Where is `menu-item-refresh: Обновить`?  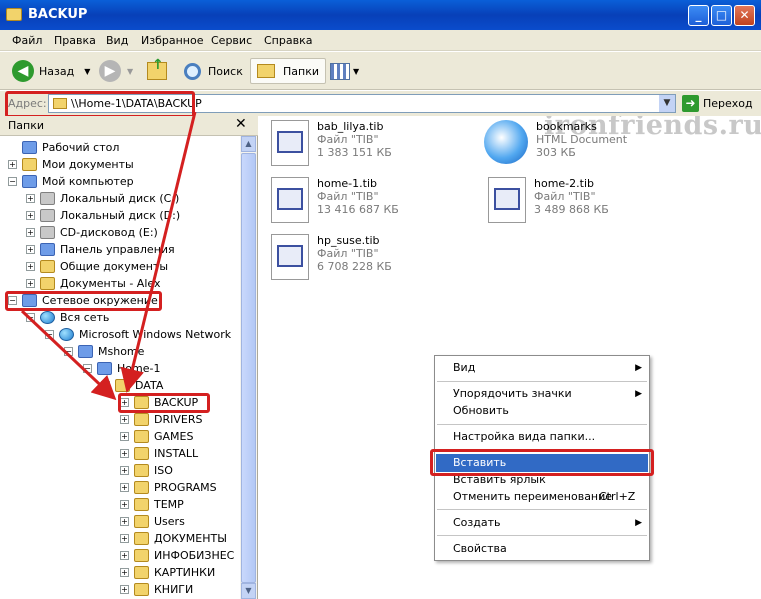
menu-item-refresh: Обновить is located at coordinates (542, 411).